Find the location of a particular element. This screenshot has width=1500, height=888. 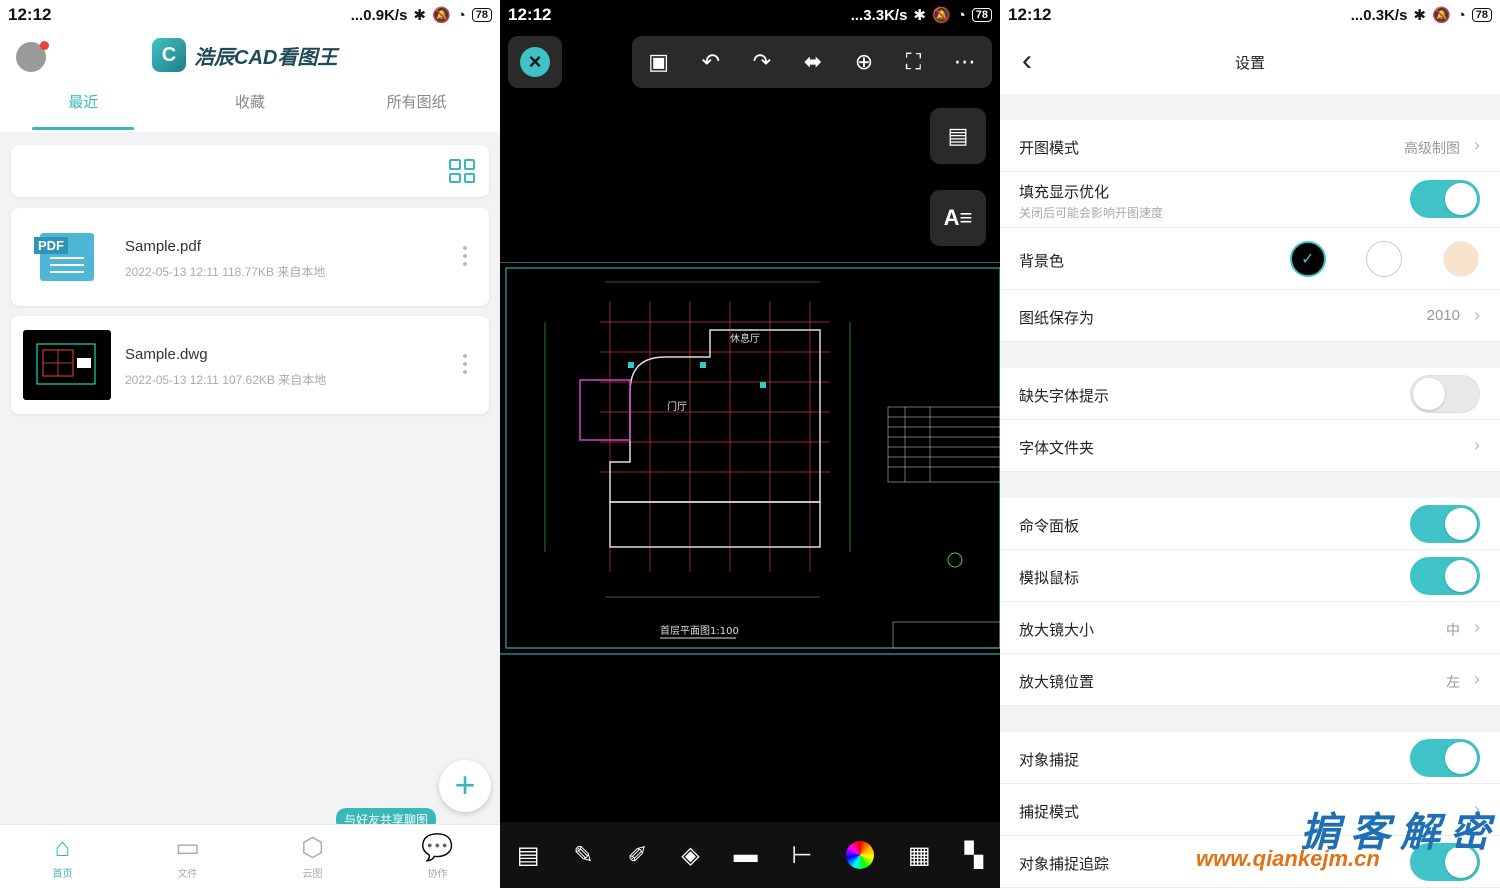

cad-drawing: 休息厅 门厅 首层平面图1:100 is located at coordinates (750, 458).